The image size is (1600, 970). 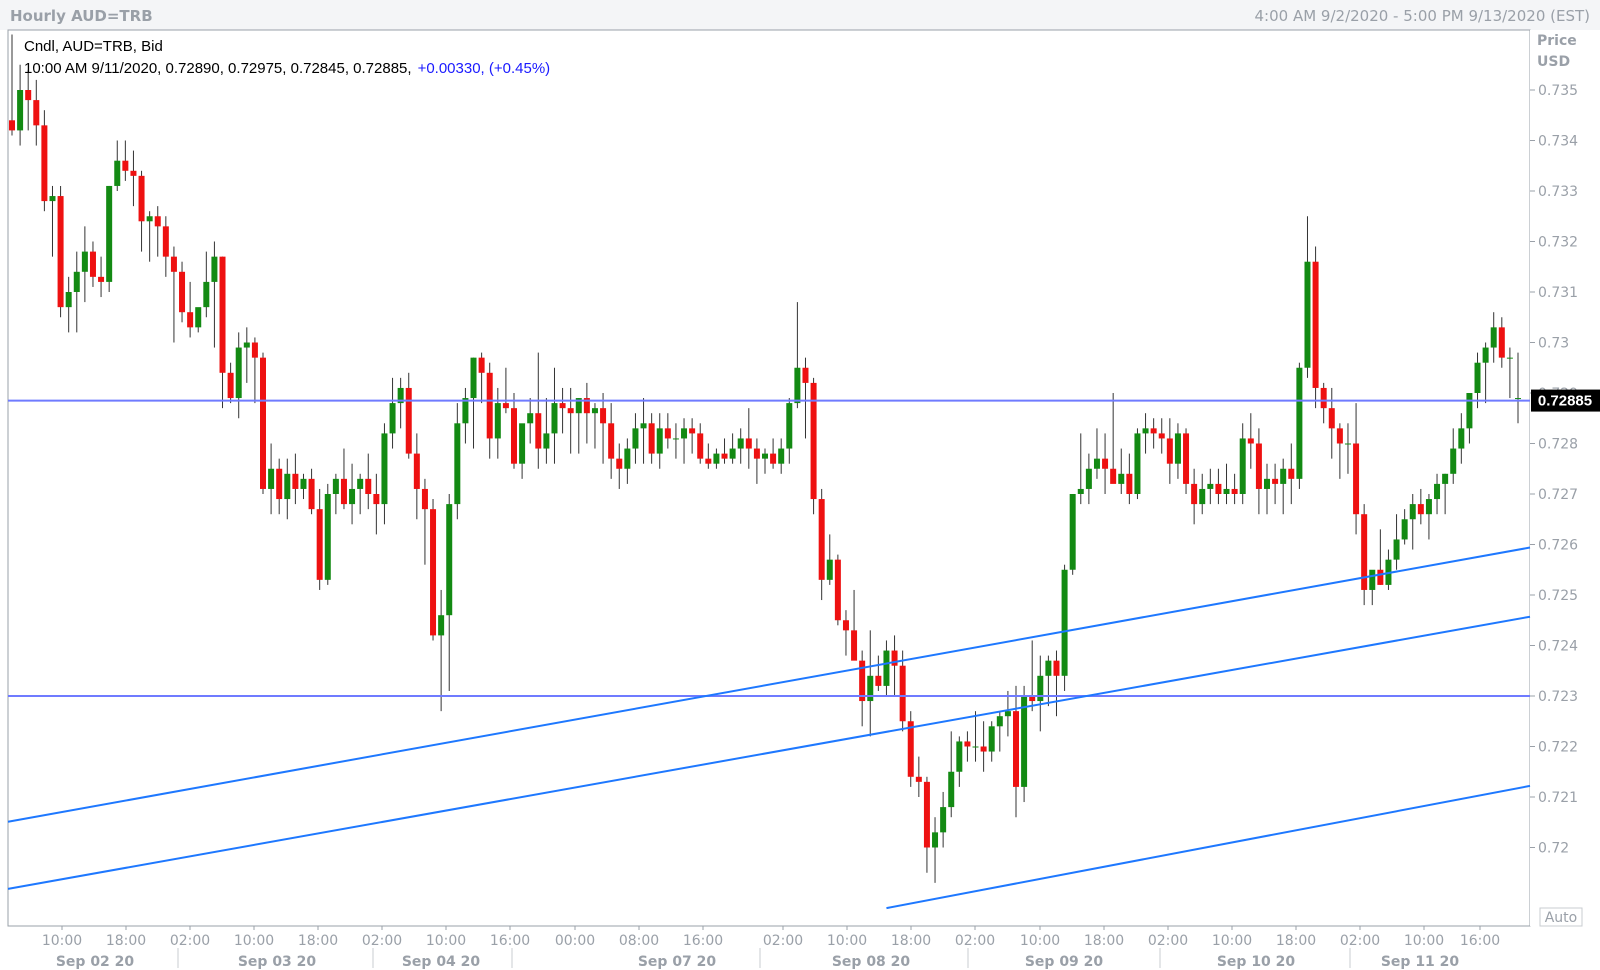 I want to click on price-tick-label: 0.721, so click(x=1558, y=798).